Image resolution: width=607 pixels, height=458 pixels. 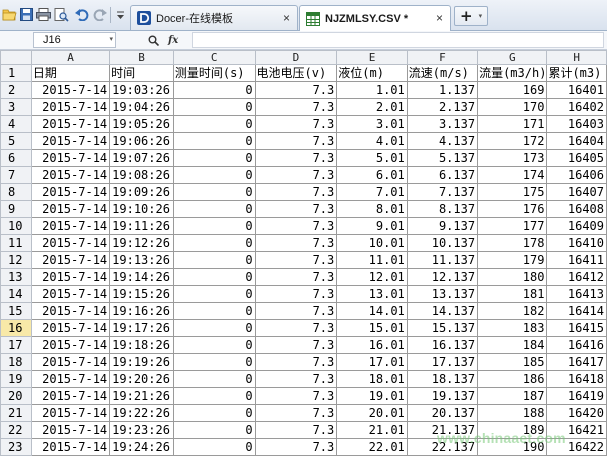 What do you see at coordinates (296, 57) in the screenshot?
I see `column-header: D` at bounding box center [296, 57].